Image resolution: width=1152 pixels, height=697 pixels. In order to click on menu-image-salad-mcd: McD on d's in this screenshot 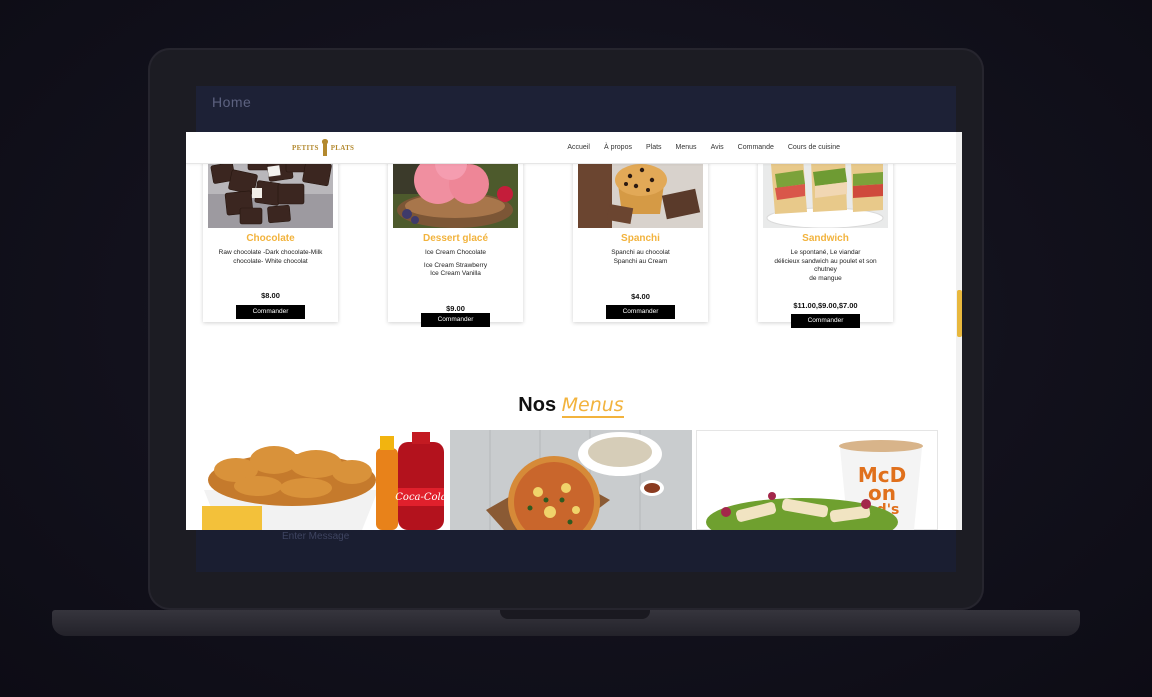, I will do `click(817, 480)`.